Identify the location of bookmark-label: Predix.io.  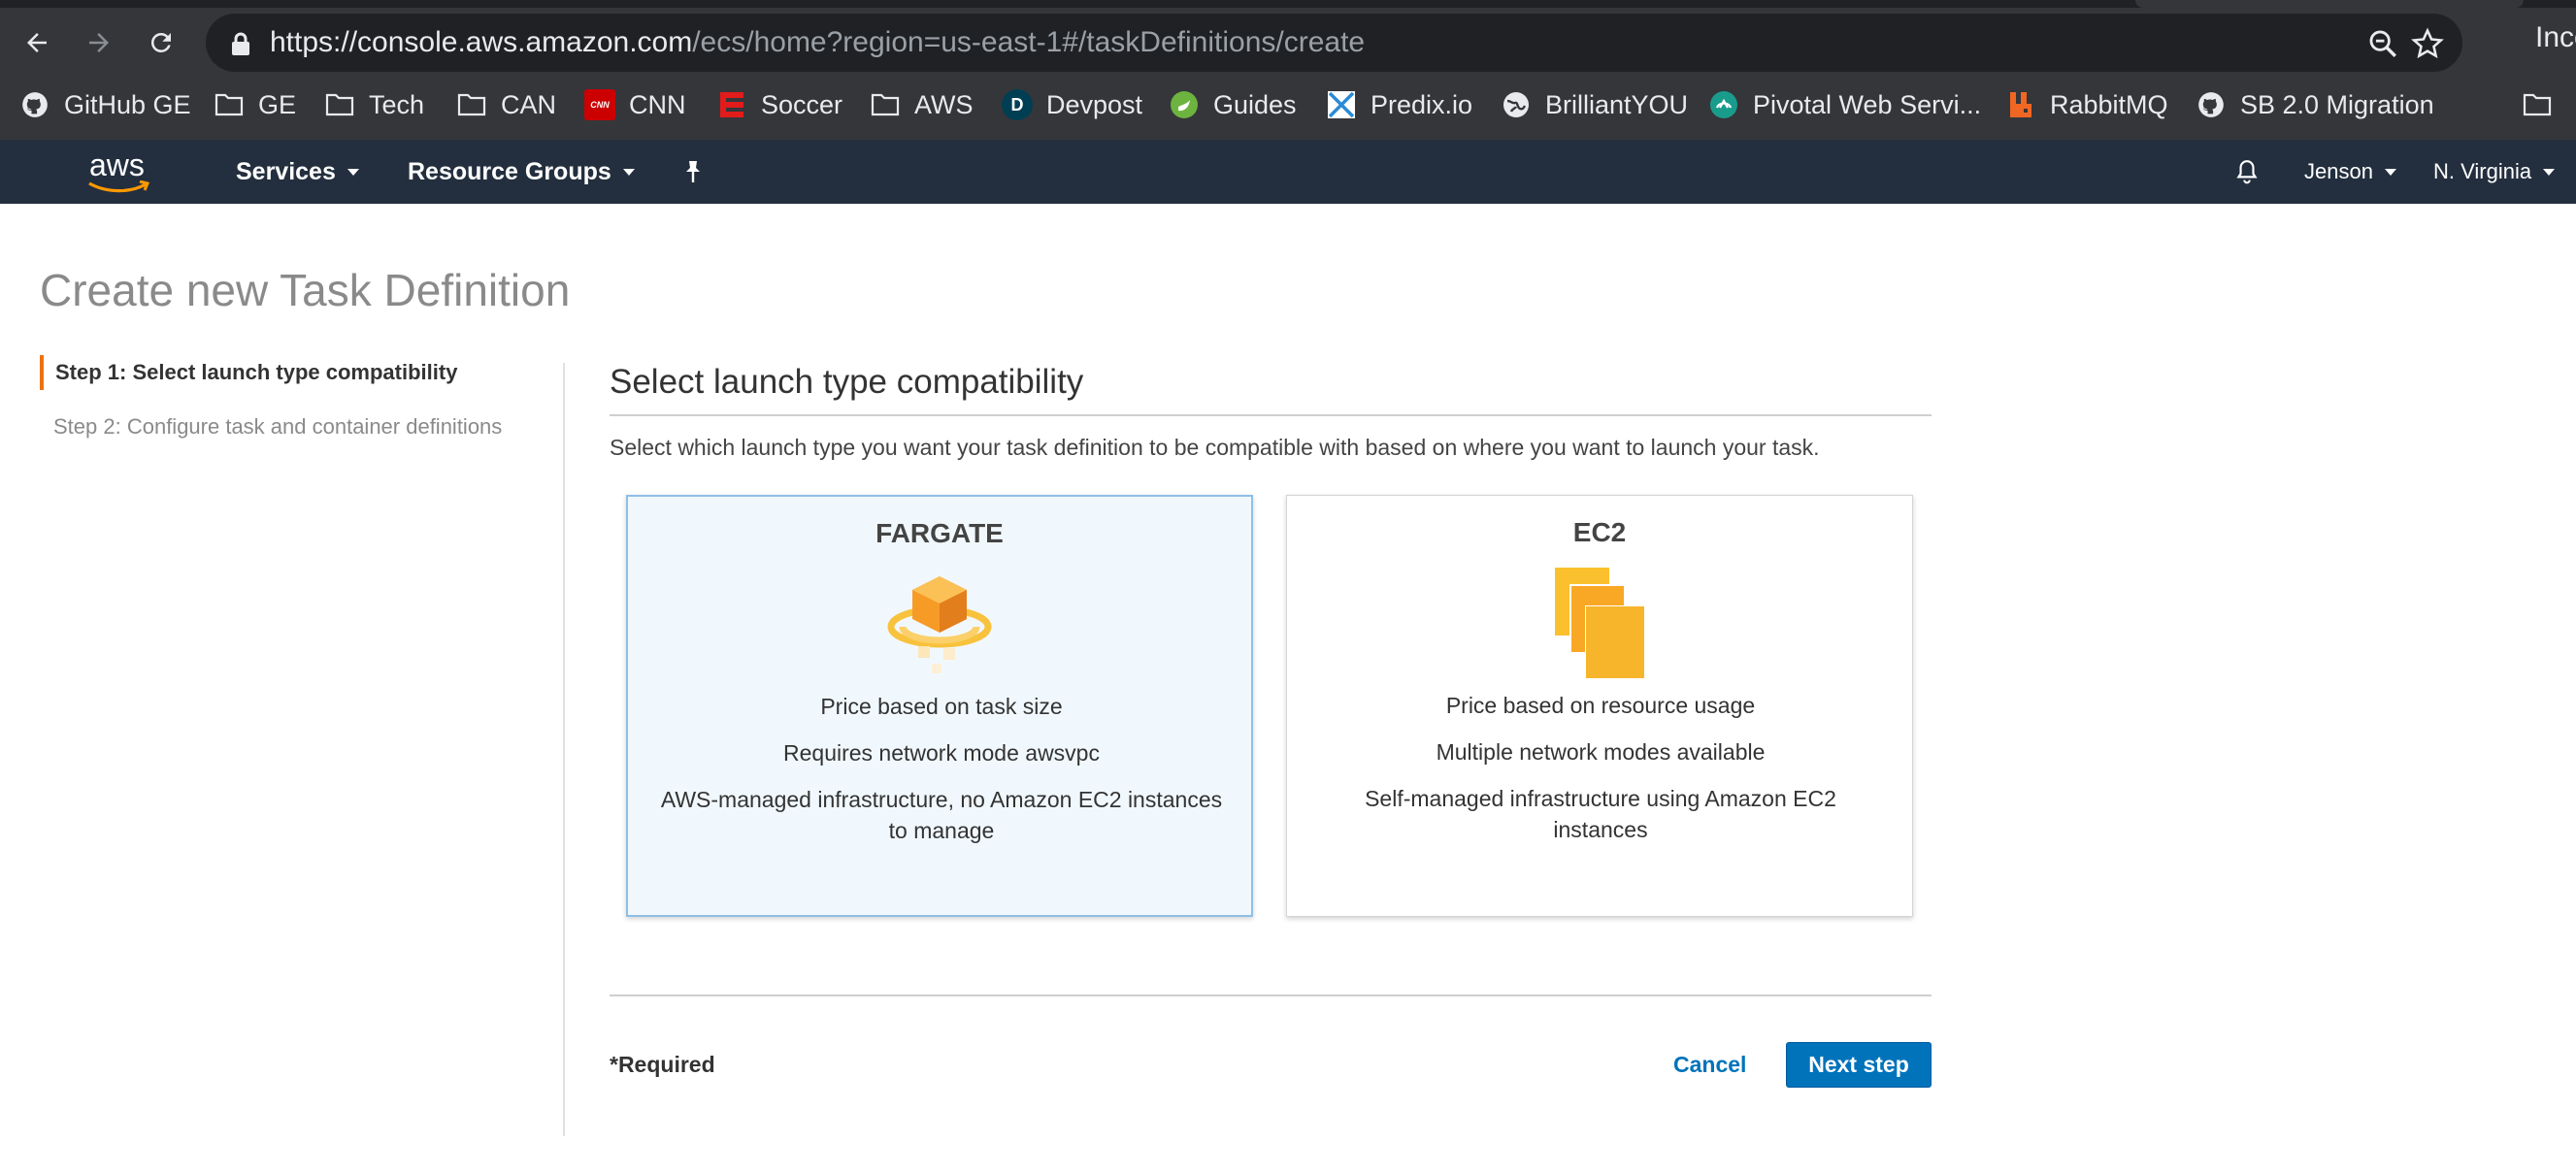
(1422, 104).